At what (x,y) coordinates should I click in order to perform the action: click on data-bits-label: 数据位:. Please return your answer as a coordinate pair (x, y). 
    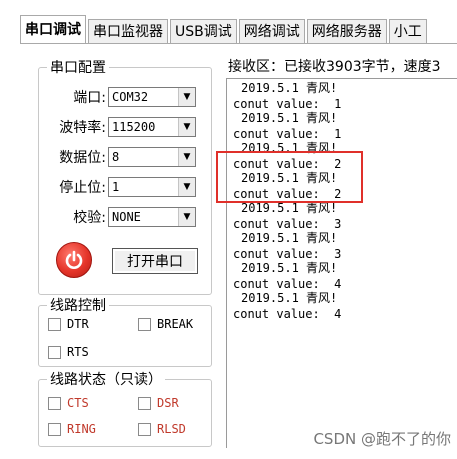
    Looking at the image, I should click on (82, 158).